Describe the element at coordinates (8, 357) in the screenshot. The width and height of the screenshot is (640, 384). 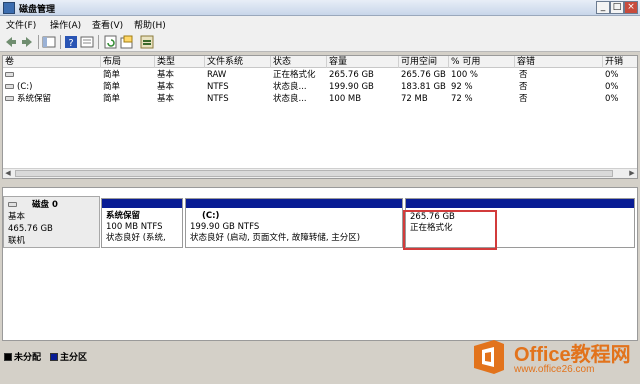
I see `unallocated-swatch-icon` at that location.